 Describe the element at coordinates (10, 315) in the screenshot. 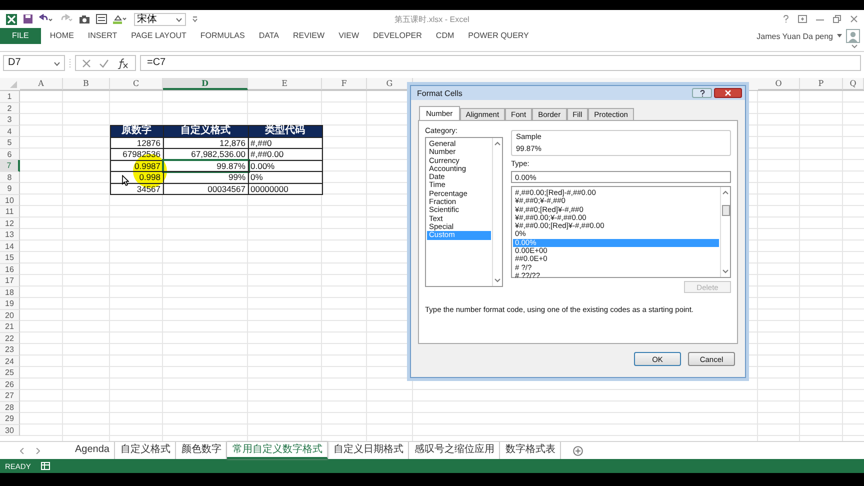

I see `row-header: 20` at that location.